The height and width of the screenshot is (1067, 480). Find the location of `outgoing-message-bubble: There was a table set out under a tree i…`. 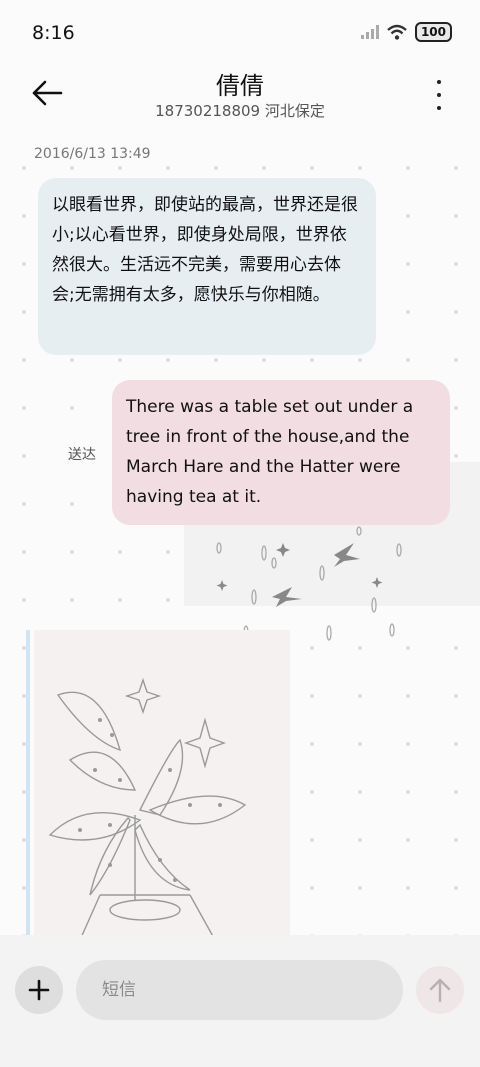

outgoing-message-bubble: There was a table set out under a tree i… is located at coordinates (281, 452).